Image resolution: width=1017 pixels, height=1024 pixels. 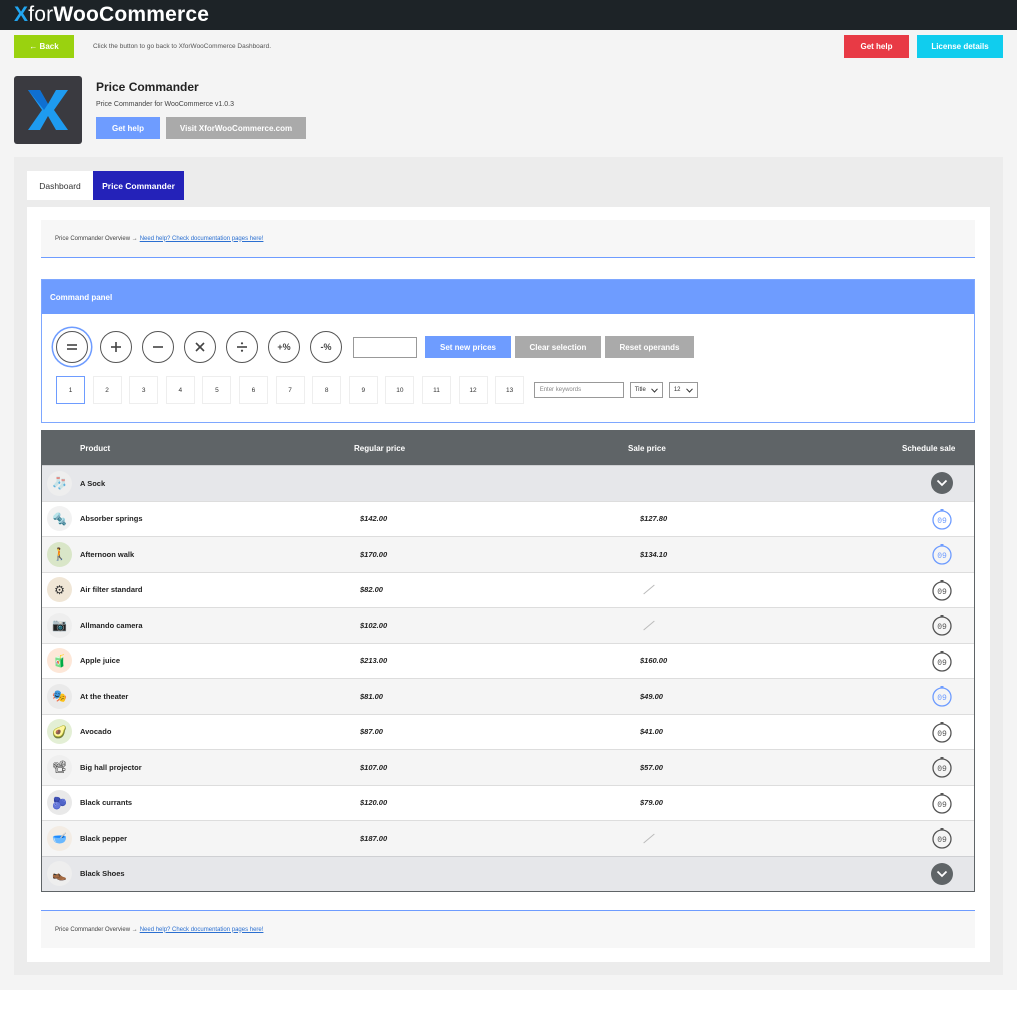 I want to click on operand-input, so click(x=385, y=347).